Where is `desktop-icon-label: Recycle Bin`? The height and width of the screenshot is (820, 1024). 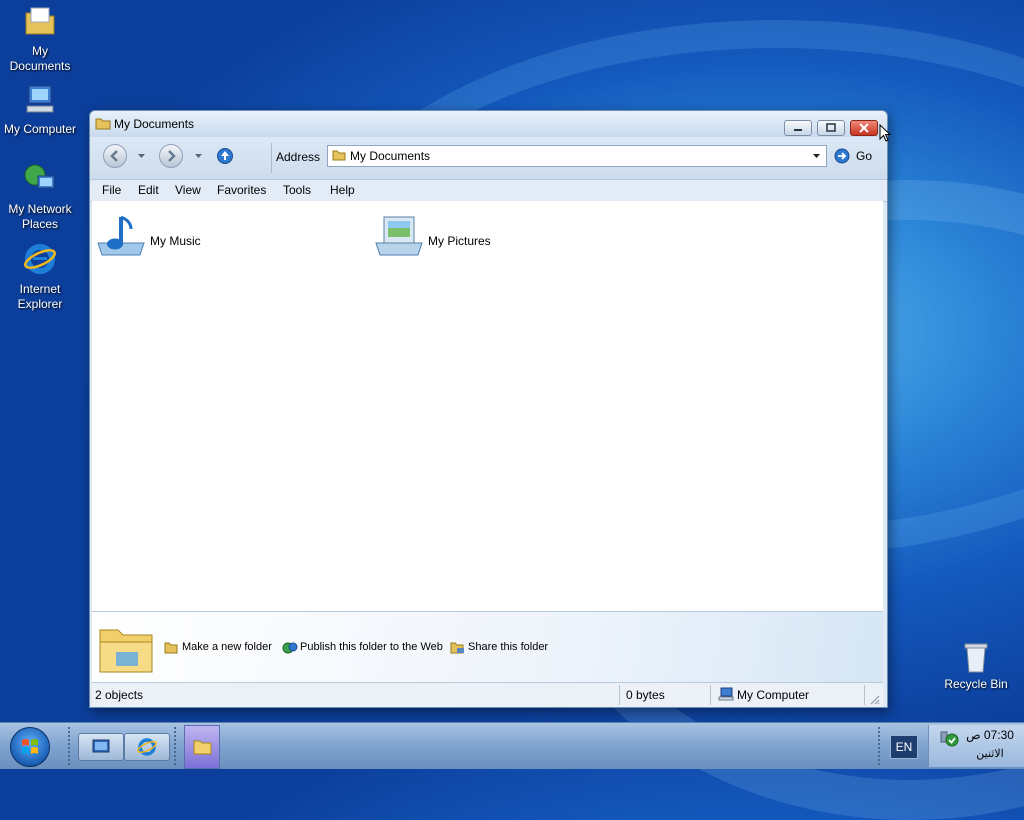
desktop-icon-label: Recycle Bin is located at coordinates (976, 684).